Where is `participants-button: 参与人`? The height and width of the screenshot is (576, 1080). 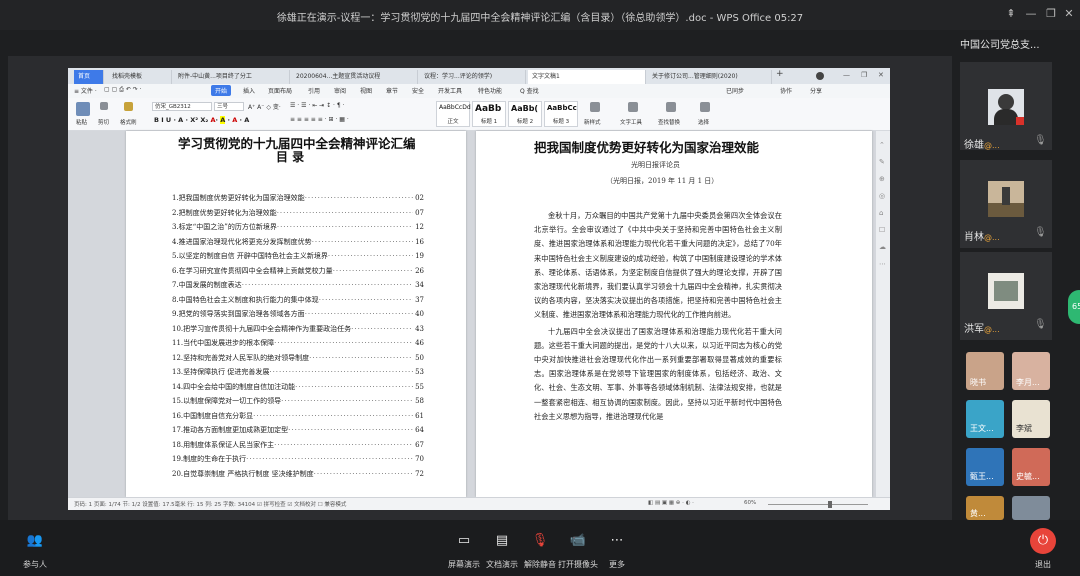
participants-button: 参与人 is located at coordinates (35, 564).